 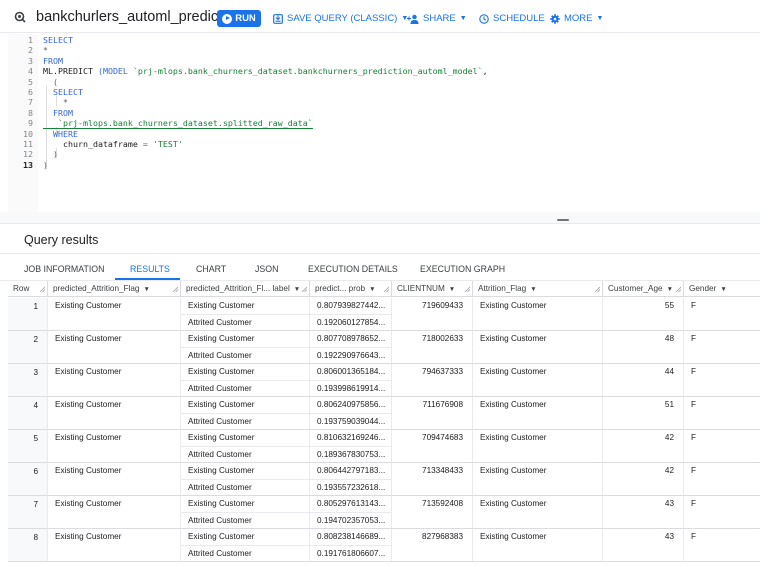 I want to click on code-text: churn_dataframe = 'TEST', so click(x=113, y=144).